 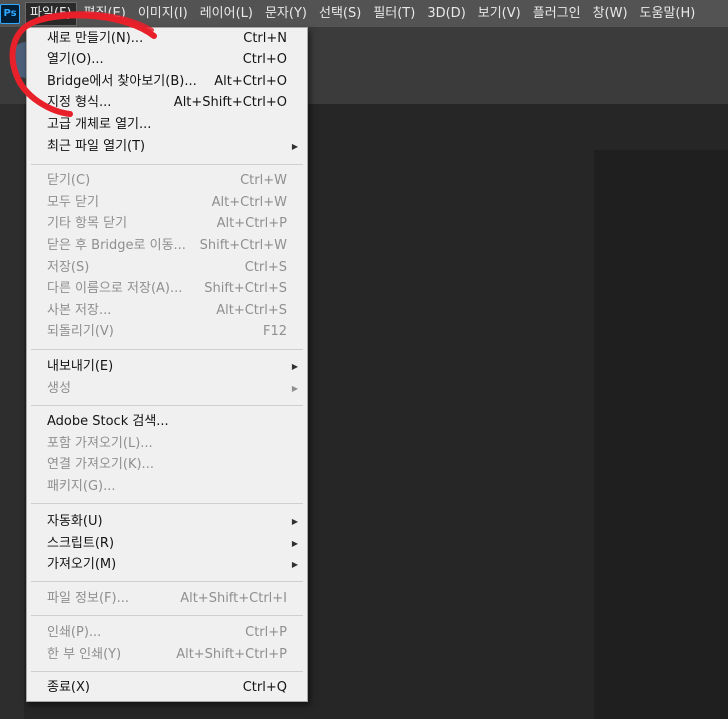 What do you see at coordinates (226, 14) in the screenshot?
I see `menu-layer: 레이어(L)` at bounding box center [226, 14].